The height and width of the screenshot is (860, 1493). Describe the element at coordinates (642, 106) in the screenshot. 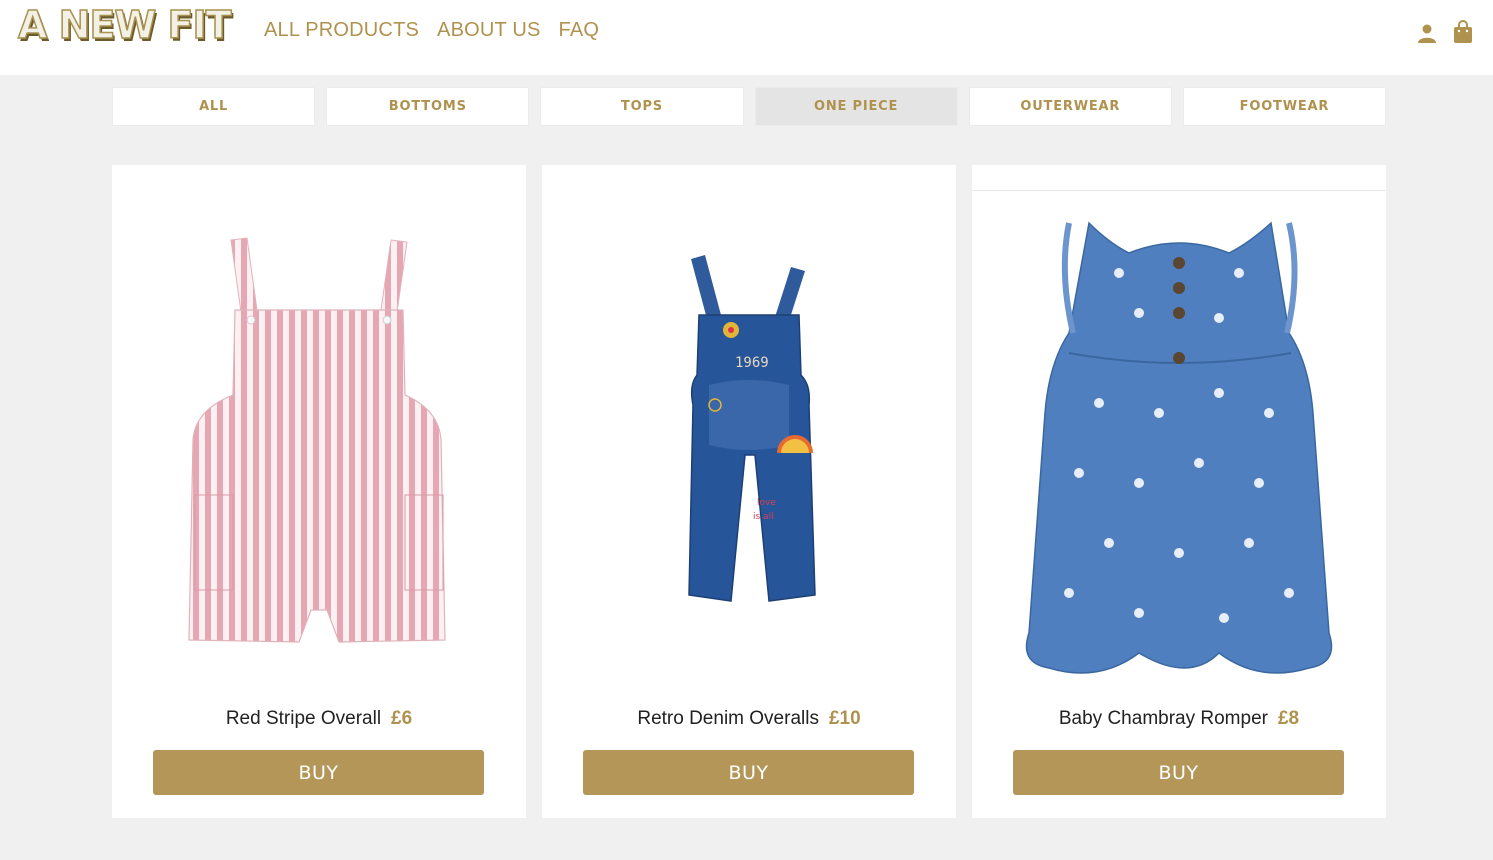

I see `filter-tops: TOPS` at that location.